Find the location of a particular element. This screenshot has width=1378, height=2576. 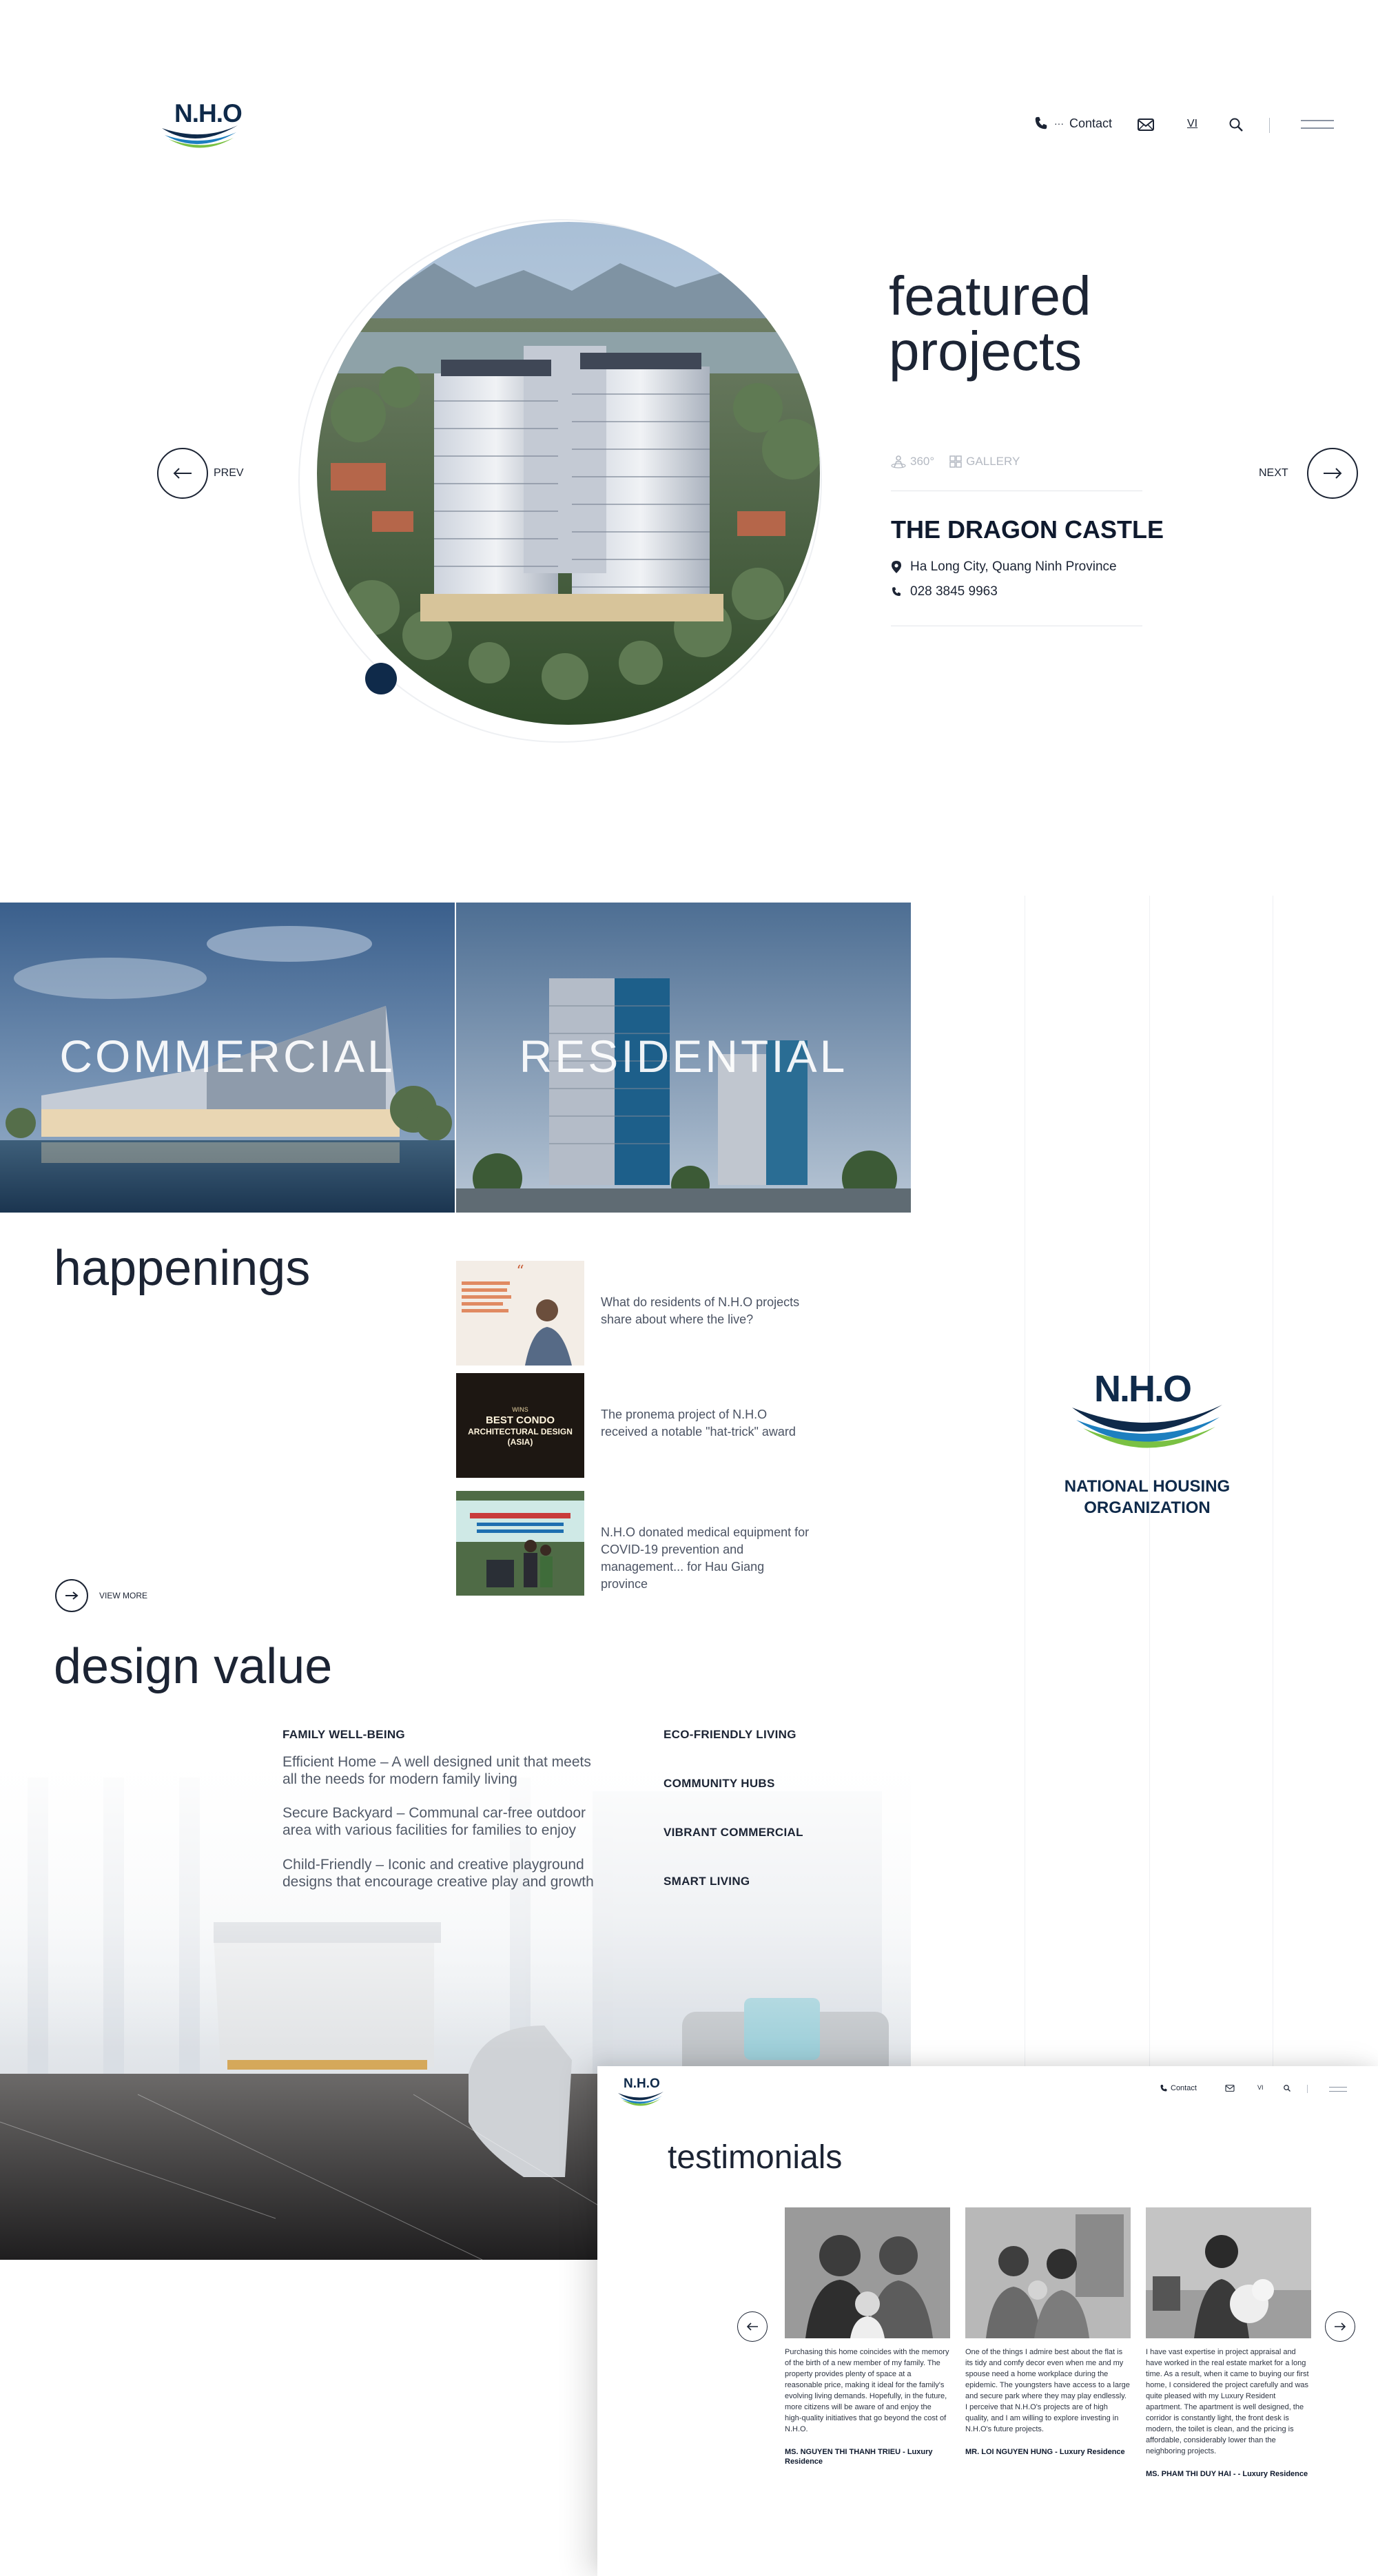

360-view-icon is located at coordinates (898, 461).